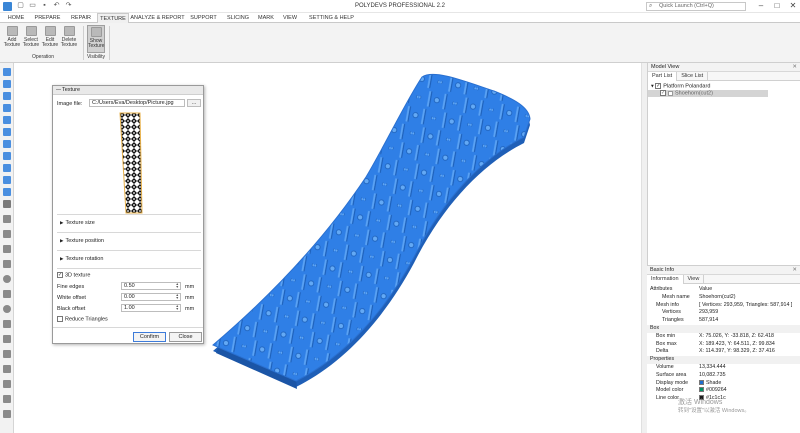 This screenshot has height=433, width=800. What do you see at coordinates (670, 390) in the screenshot?
I see `property-key: Model color` at bounding box center [670, 390].